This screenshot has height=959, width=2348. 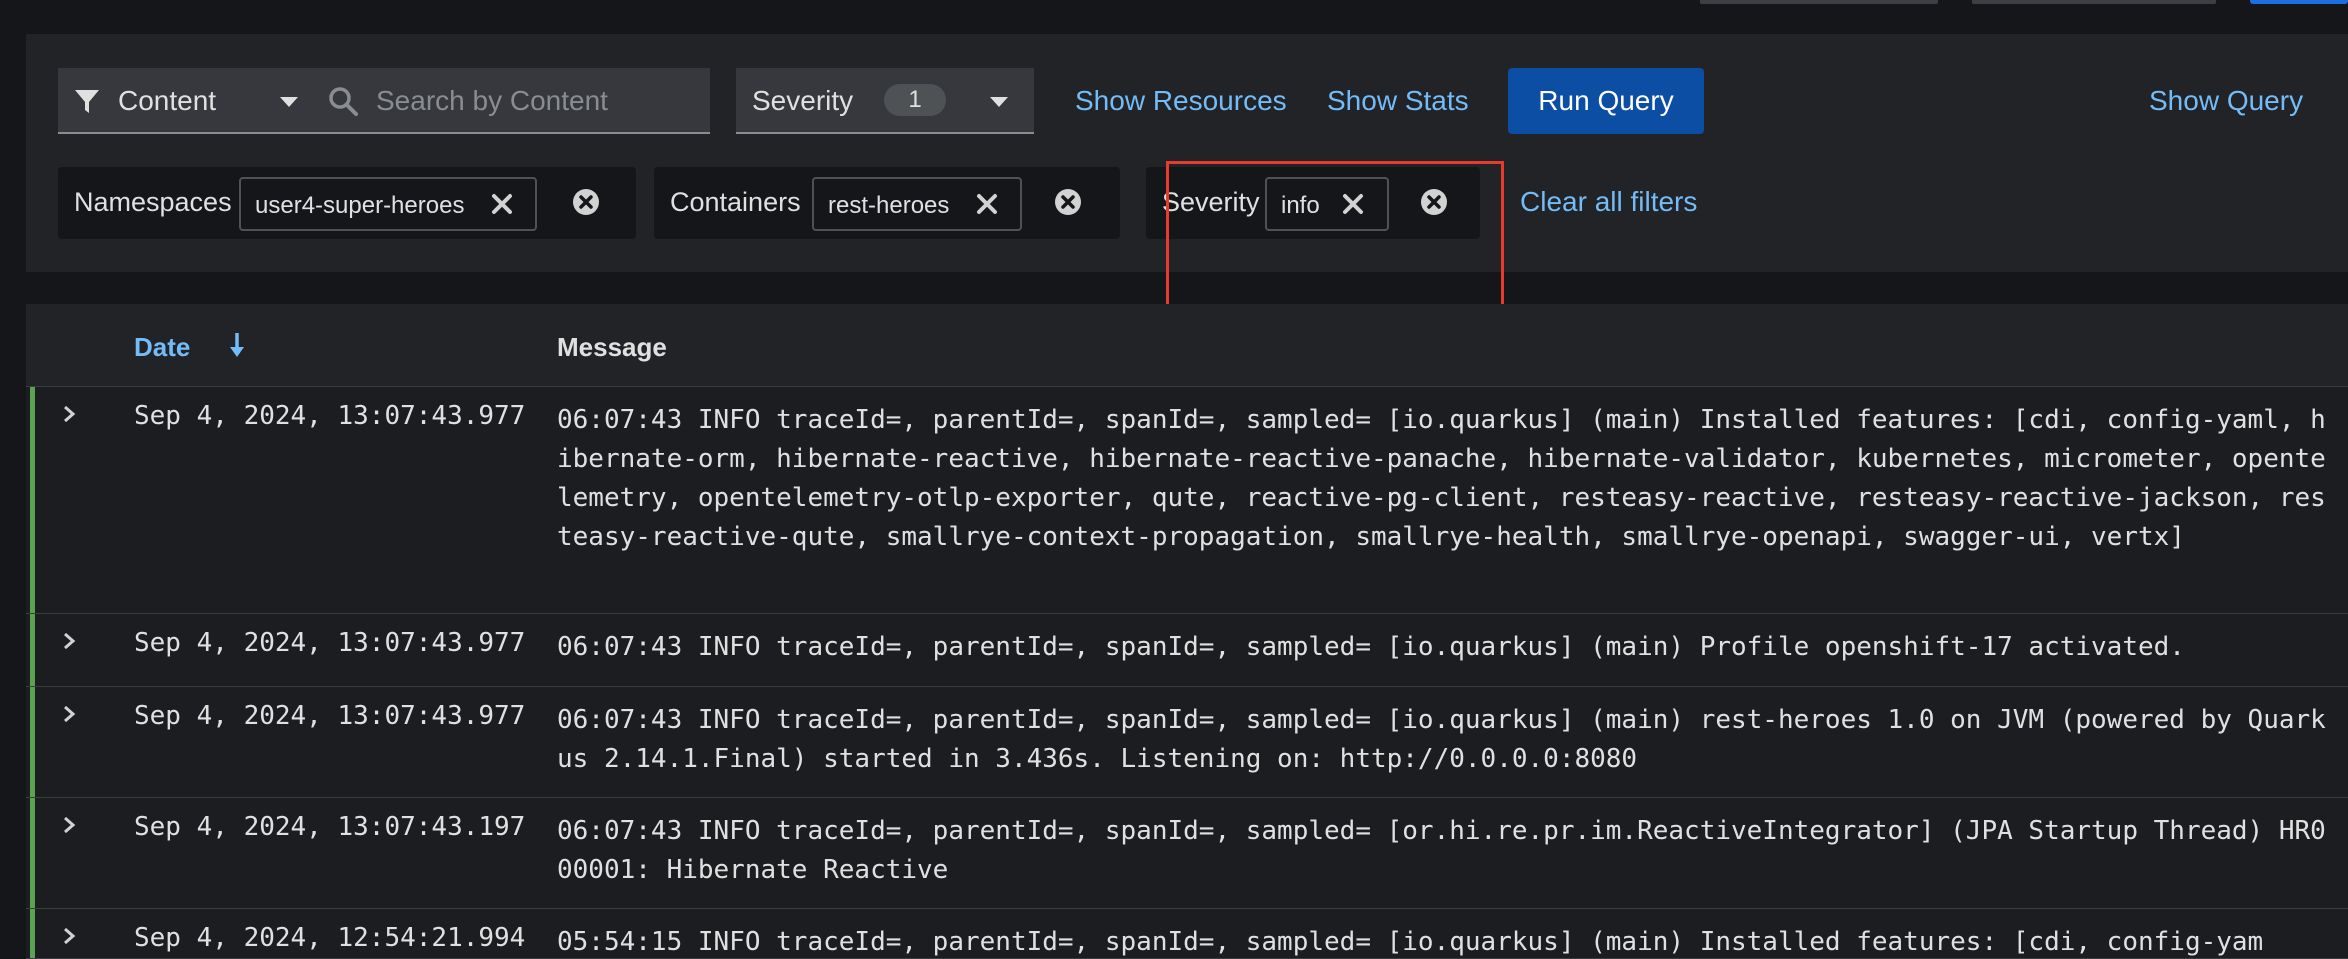 What do you see at coordinates (1187, 345) in the screenshot?
I see `table-header: Date Message` at bounding box center [1187, 345].